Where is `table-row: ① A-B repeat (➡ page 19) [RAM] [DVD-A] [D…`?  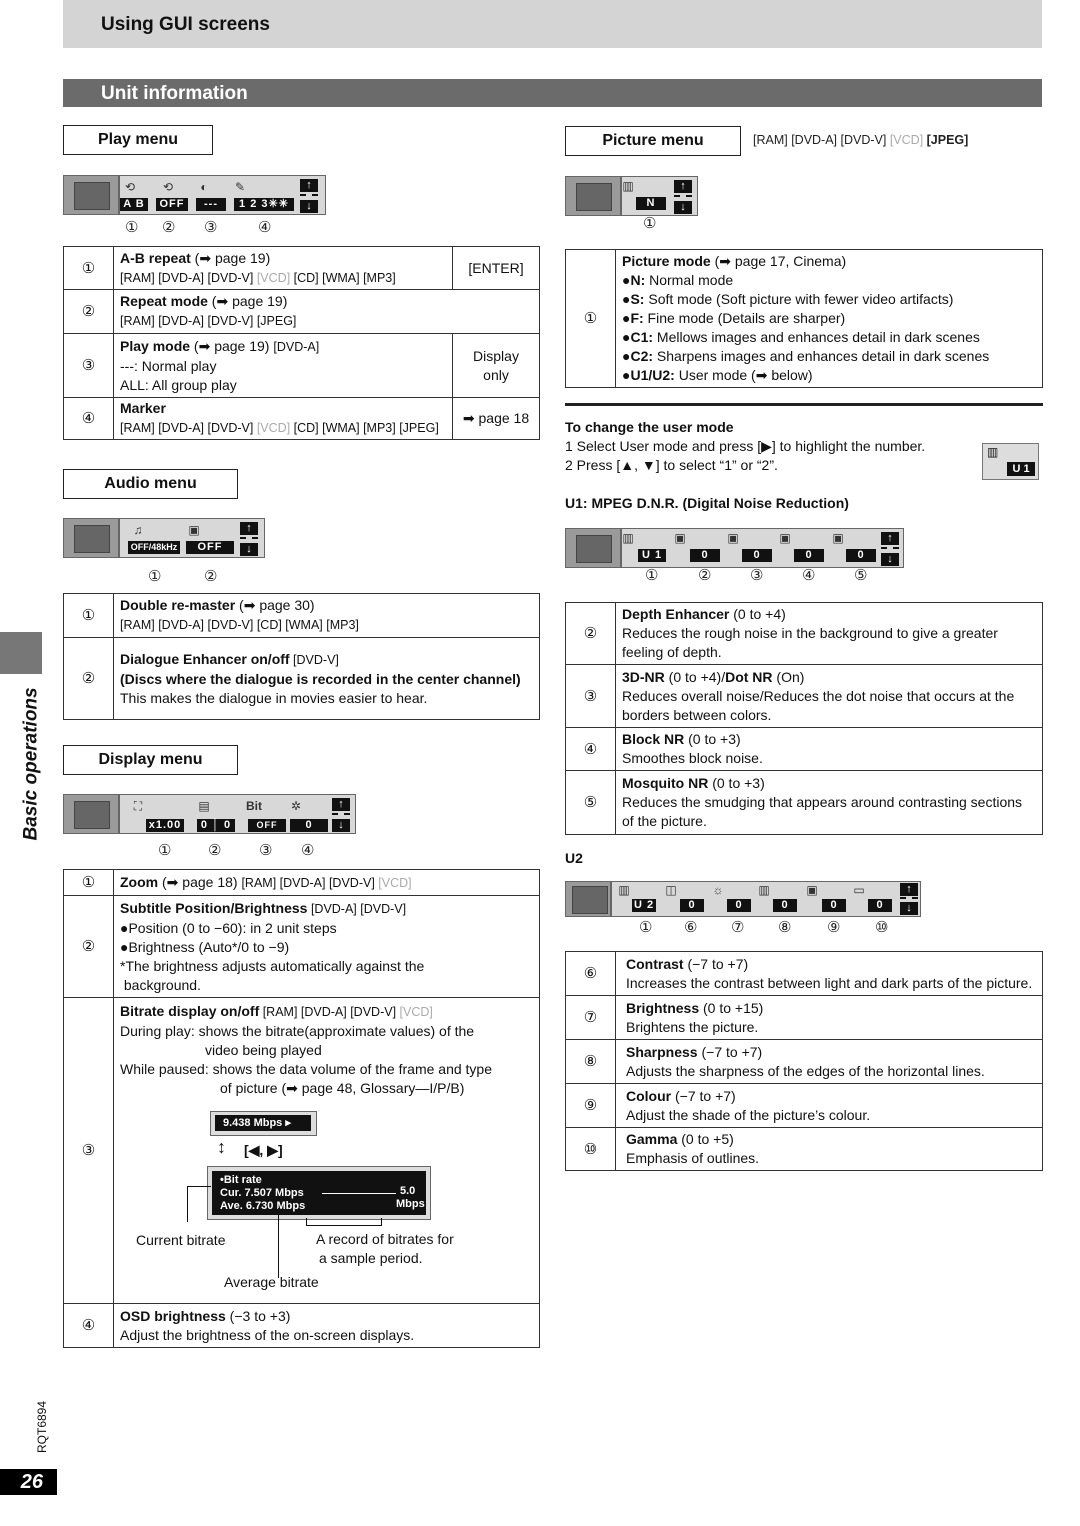
table-row: ① A-B repeat (➡ page 19) [RAM] [DVD-A] [D… is located at coordinates (301, 268).